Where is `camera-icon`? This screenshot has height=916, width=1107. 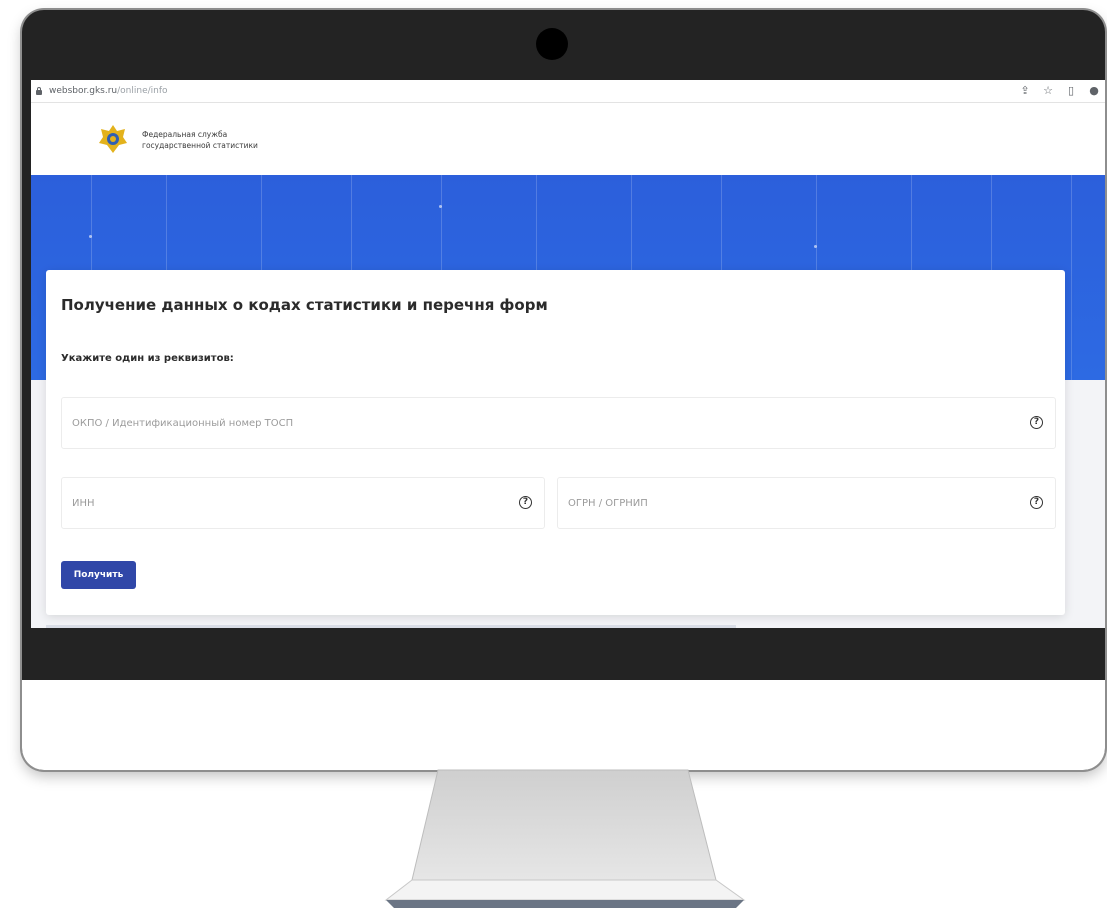 camera-icon is located at coordinates (552, 44).